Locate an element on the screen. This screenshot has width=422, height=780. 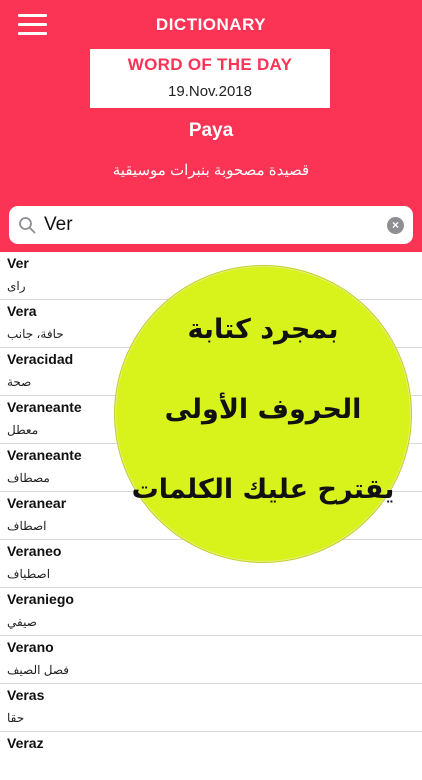
list-item-term: Veraniego is located at coordinates (40, 599).